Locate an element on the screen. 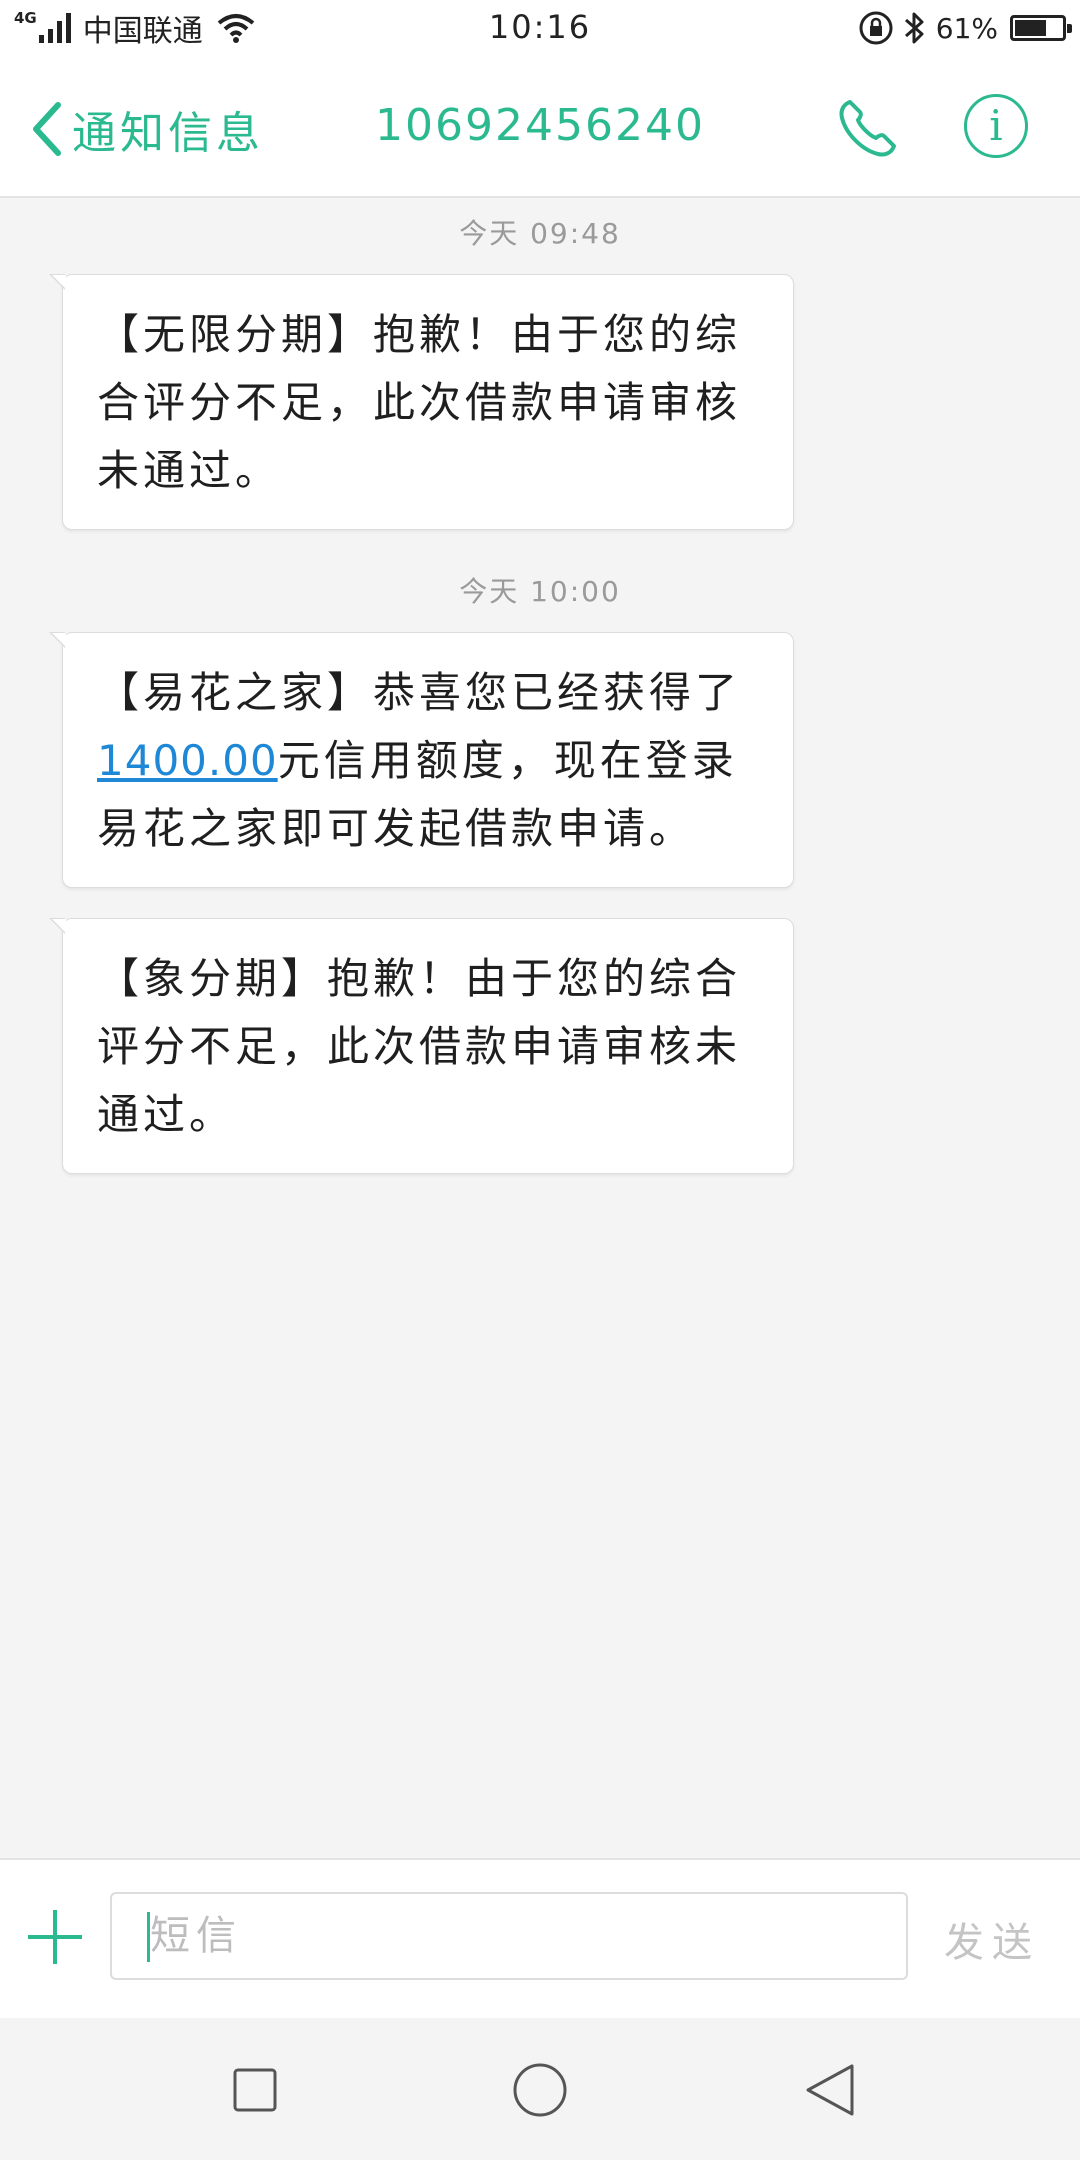 This screenshot has height=2160, width=1080. signal-icon is located at coordinates (54, 28).